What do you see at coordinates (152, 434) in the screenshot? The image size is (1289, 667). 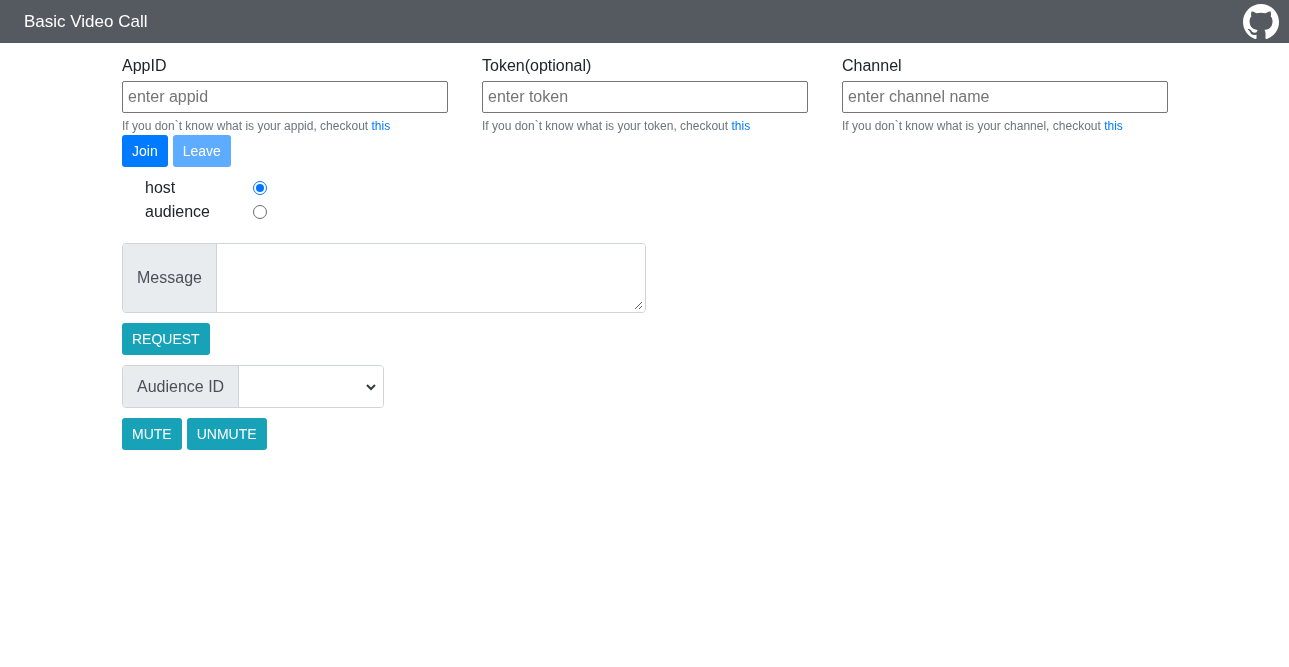 I see `mute-button: MUTE` at bounding box center [152, 434].